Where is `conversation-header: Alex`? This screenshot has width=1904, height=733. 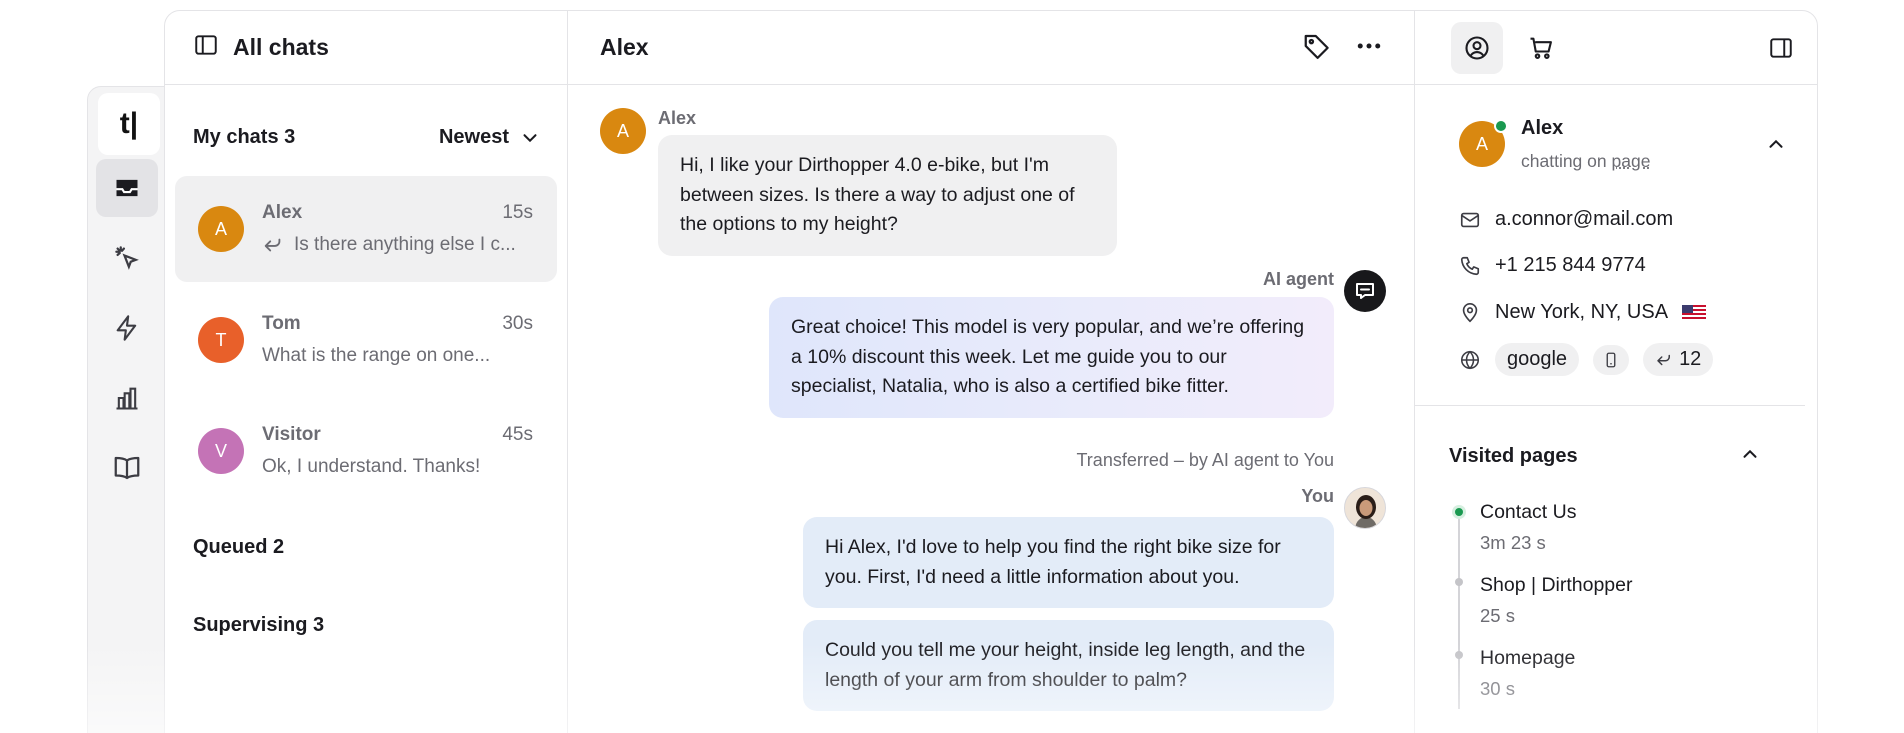
conversation-header: Alex is located at coordinates (991, 48).